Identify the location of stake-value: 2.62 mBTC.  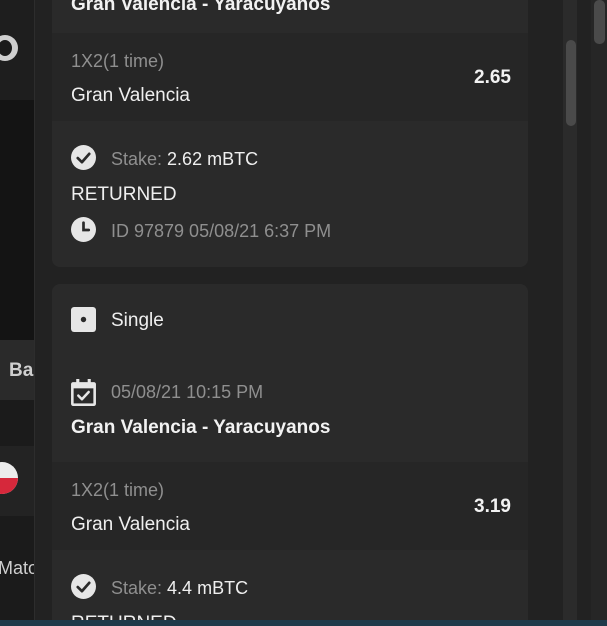
(213, 159).